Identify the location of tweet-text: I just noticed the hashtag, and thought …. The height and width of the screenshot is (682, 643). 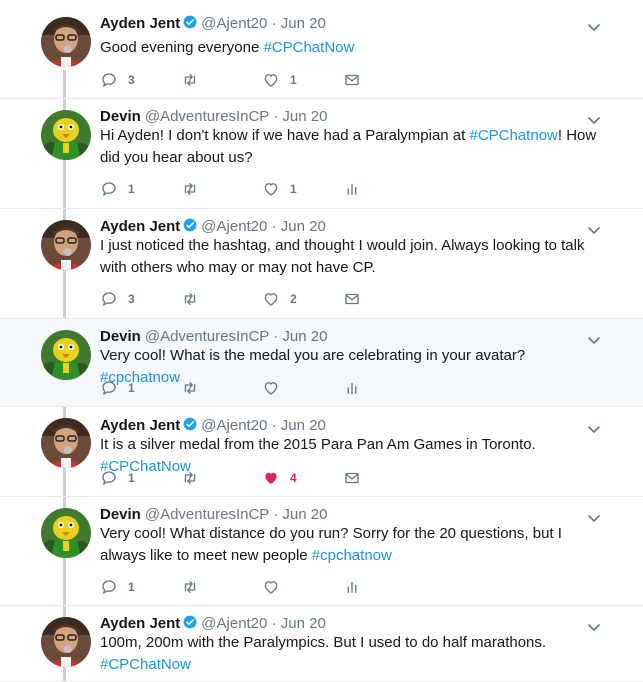
(350, 257).